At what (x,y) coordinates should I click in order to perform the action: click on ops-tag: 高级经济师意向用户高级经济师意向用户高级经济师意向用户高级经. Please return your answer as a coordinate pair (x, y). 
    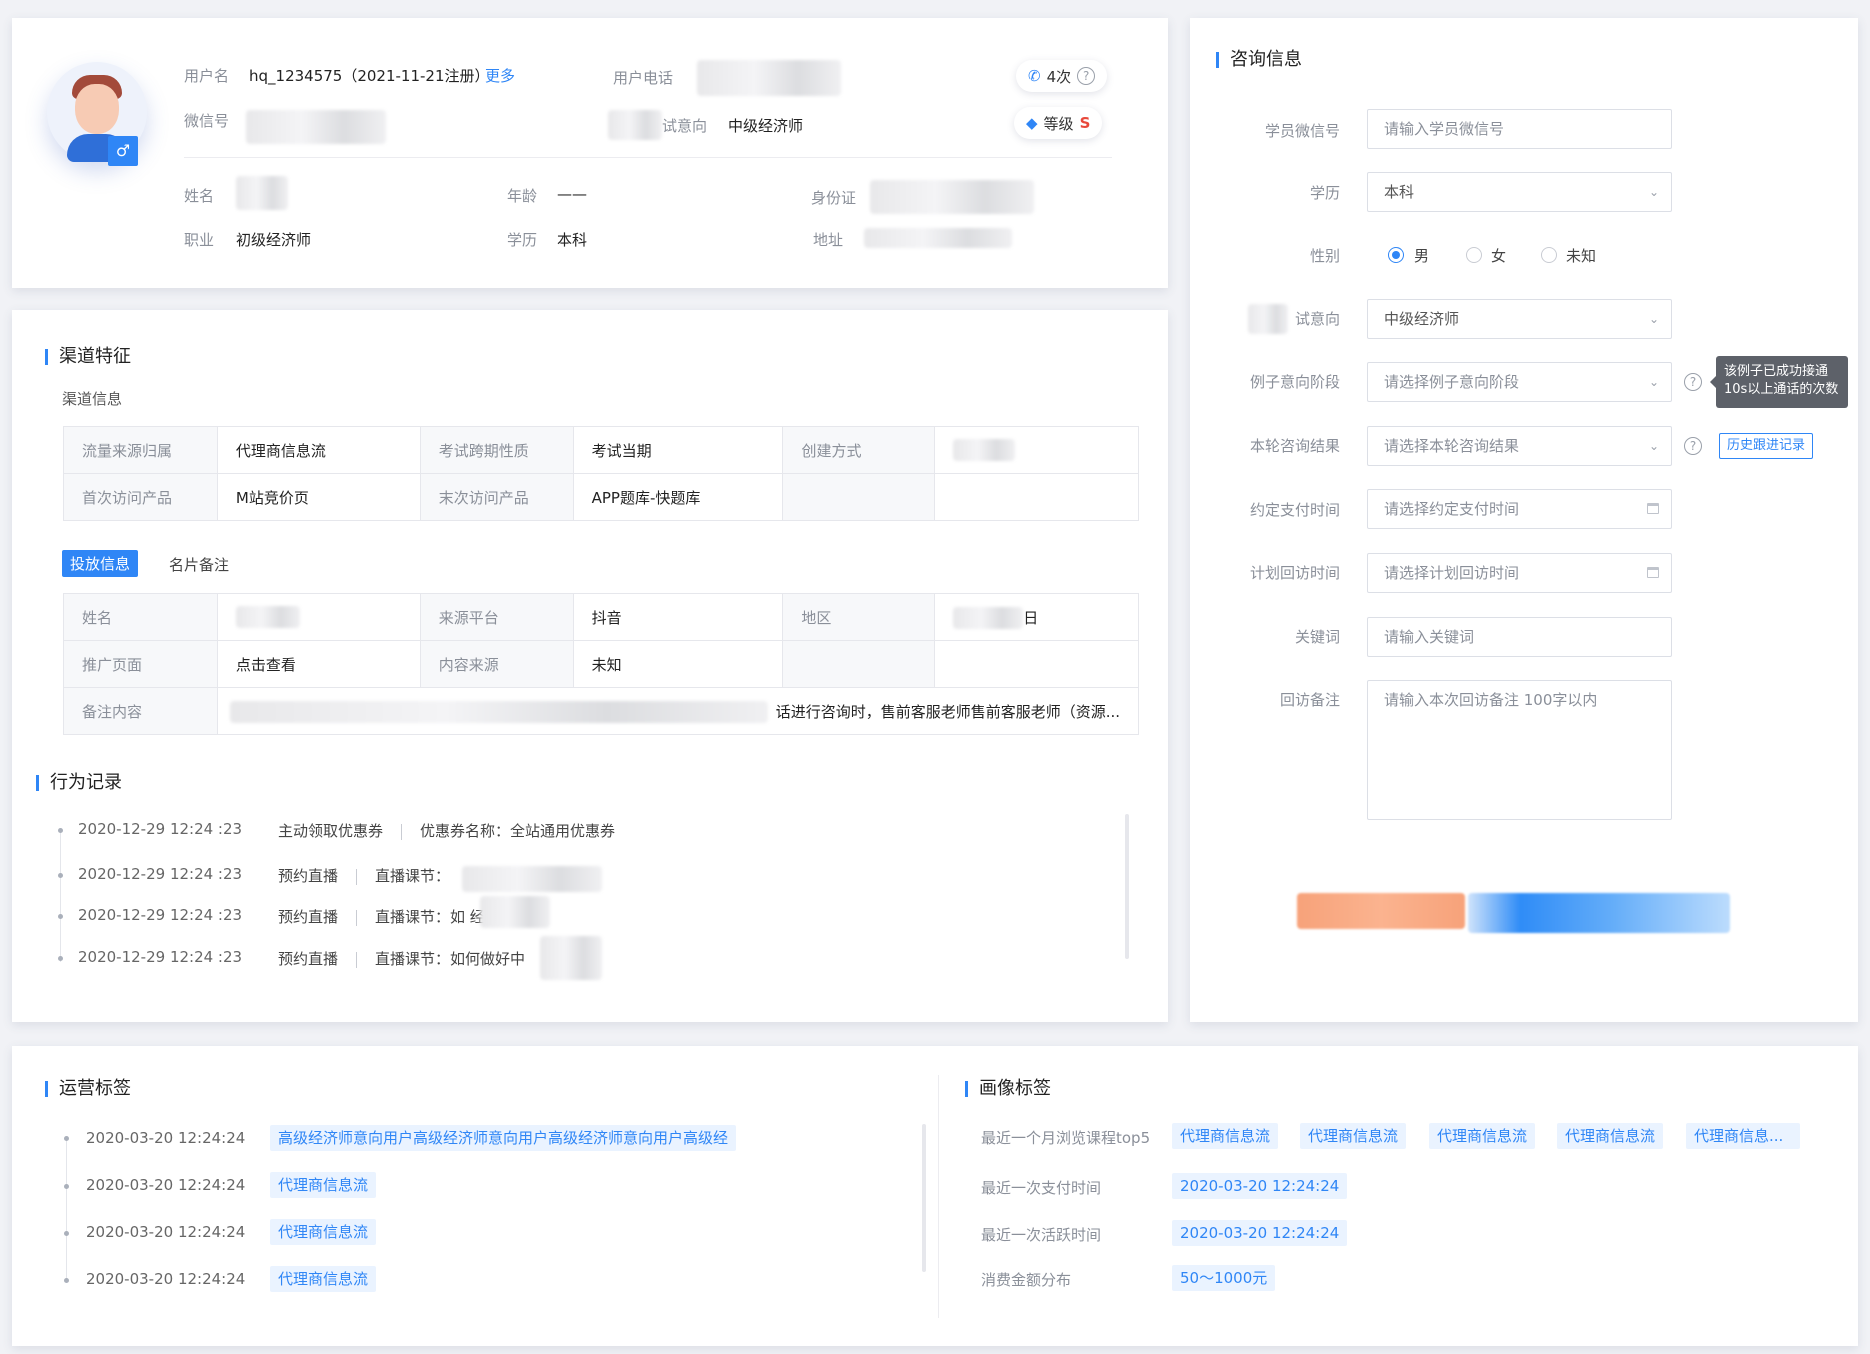
    Looking at the image, I should click on (503, 1138).